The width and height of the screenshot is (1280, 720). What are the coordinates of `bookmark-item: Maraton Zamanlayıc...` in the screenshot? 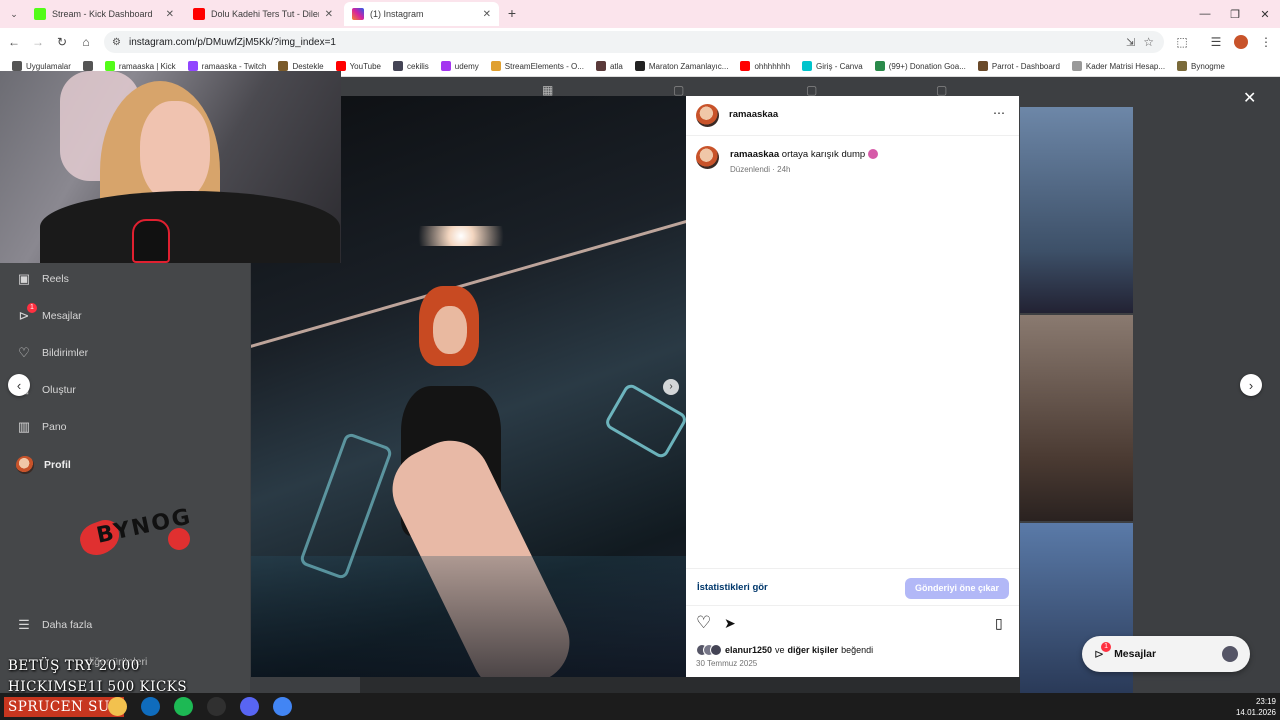 It's located at (682, 66).